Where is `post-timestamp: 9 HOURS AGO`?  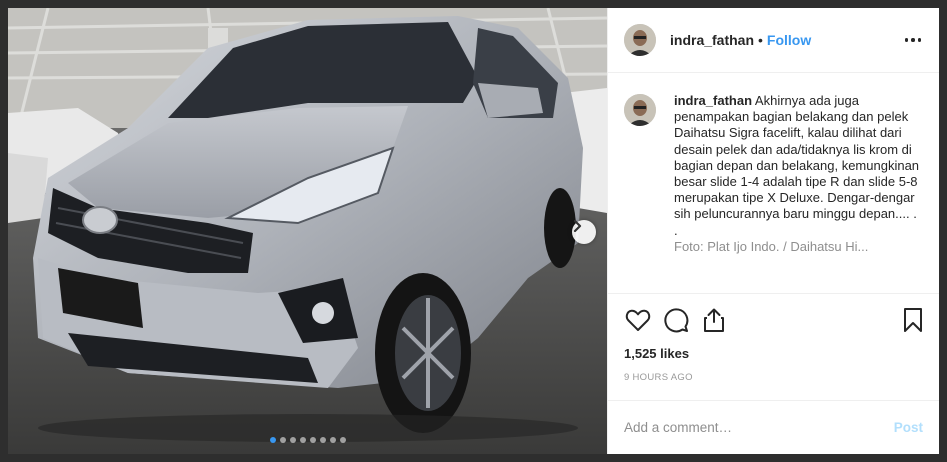 post-timestamp: 9 HOURS AGO is located at coordinates (773, 377).